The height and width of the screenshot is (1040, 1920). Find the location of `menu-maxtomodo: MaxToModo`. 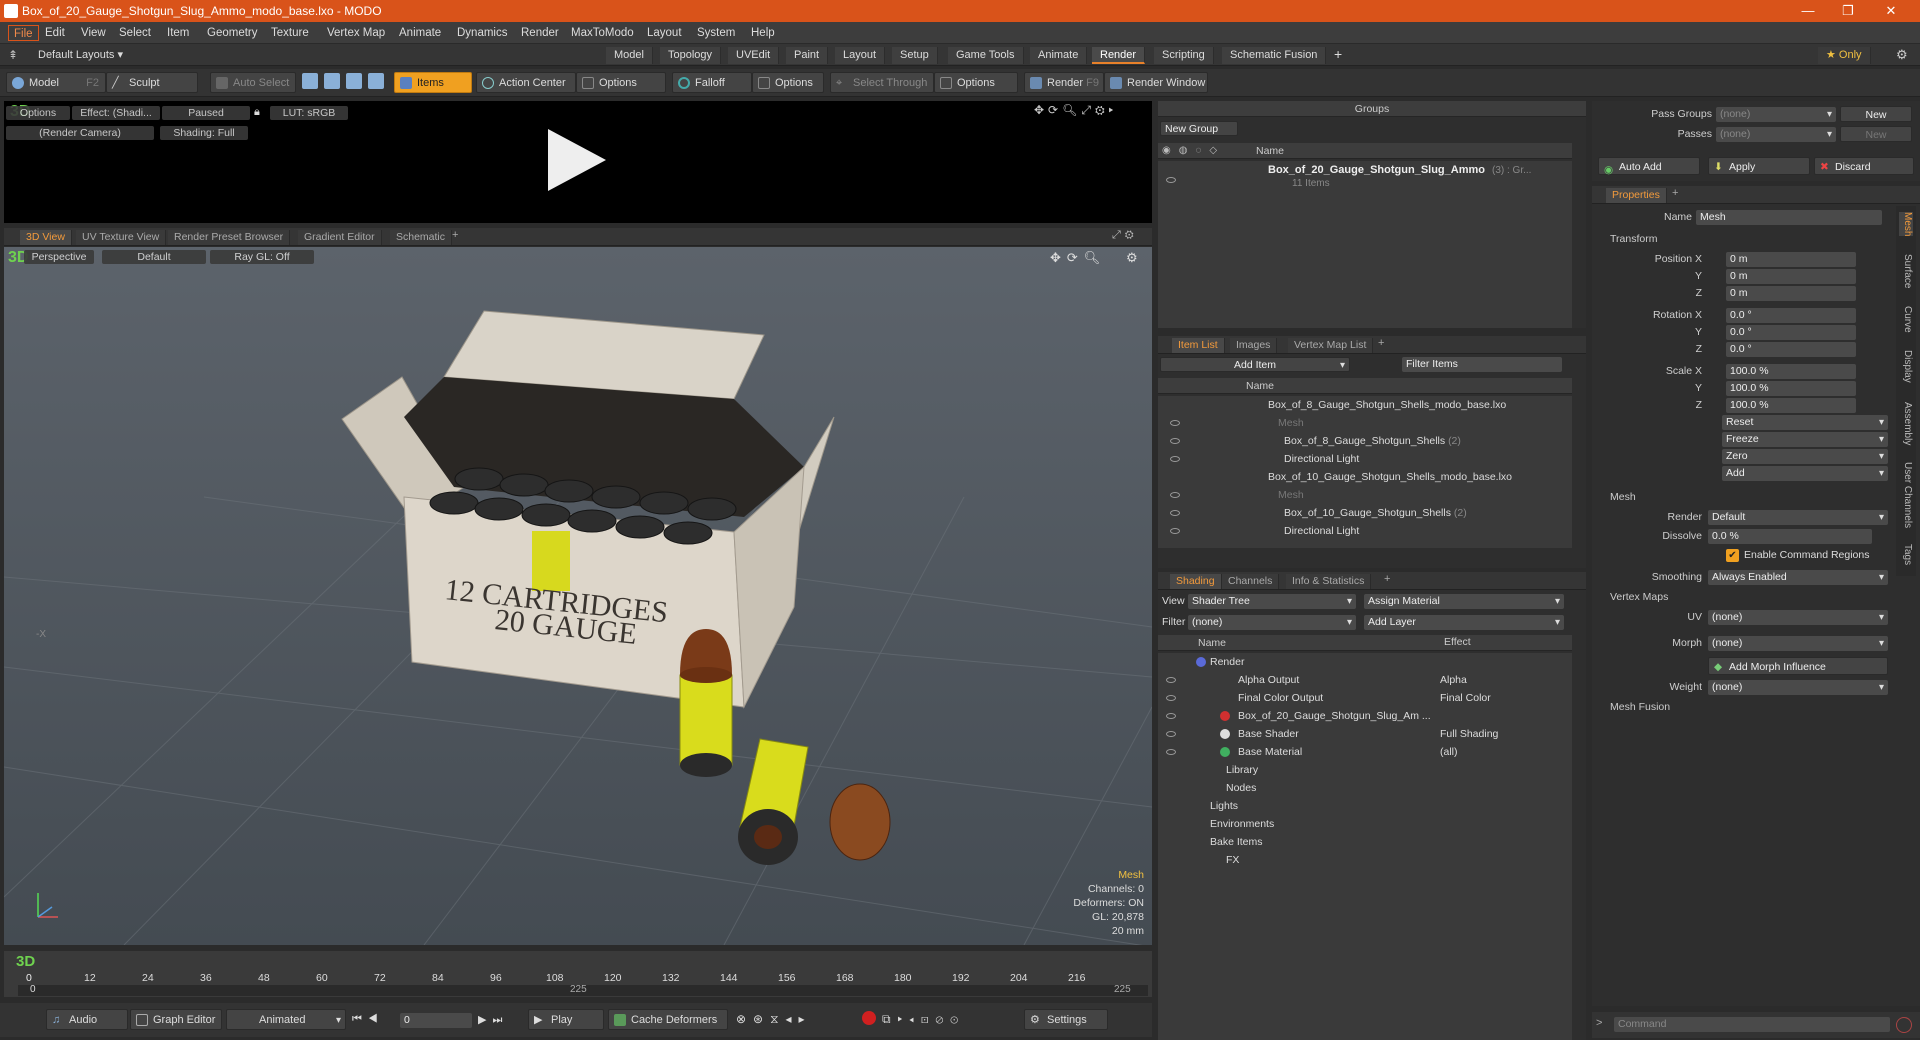

menu-maxtomodo: MaxToModo is located at coordinates (602, 33).